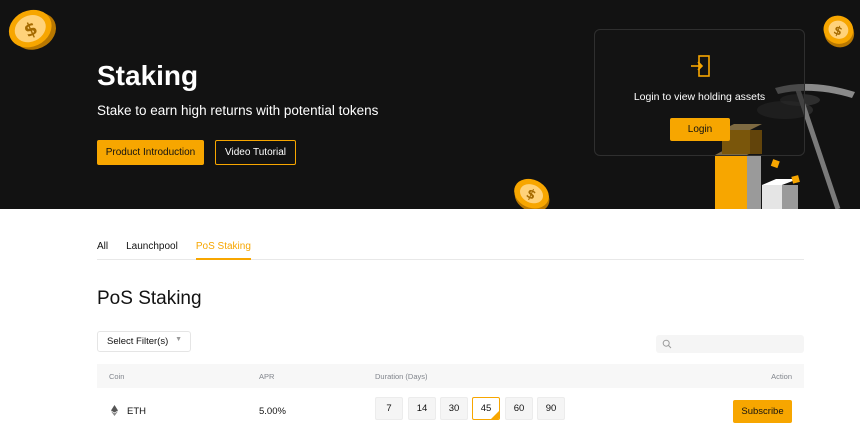  Describe the element at coordinates (267, 376) in the screenshot. I see `column-header-apr: APR` at that location.